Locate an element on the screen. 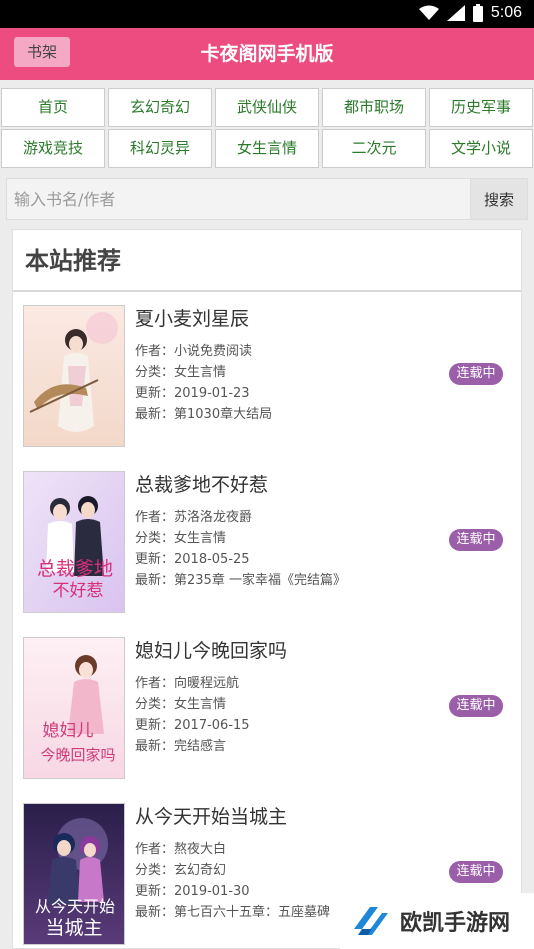 The width and height of the screenshot is (534, 949). book-author: 作者：向暖程远航 is located at coordinates (187, 683).